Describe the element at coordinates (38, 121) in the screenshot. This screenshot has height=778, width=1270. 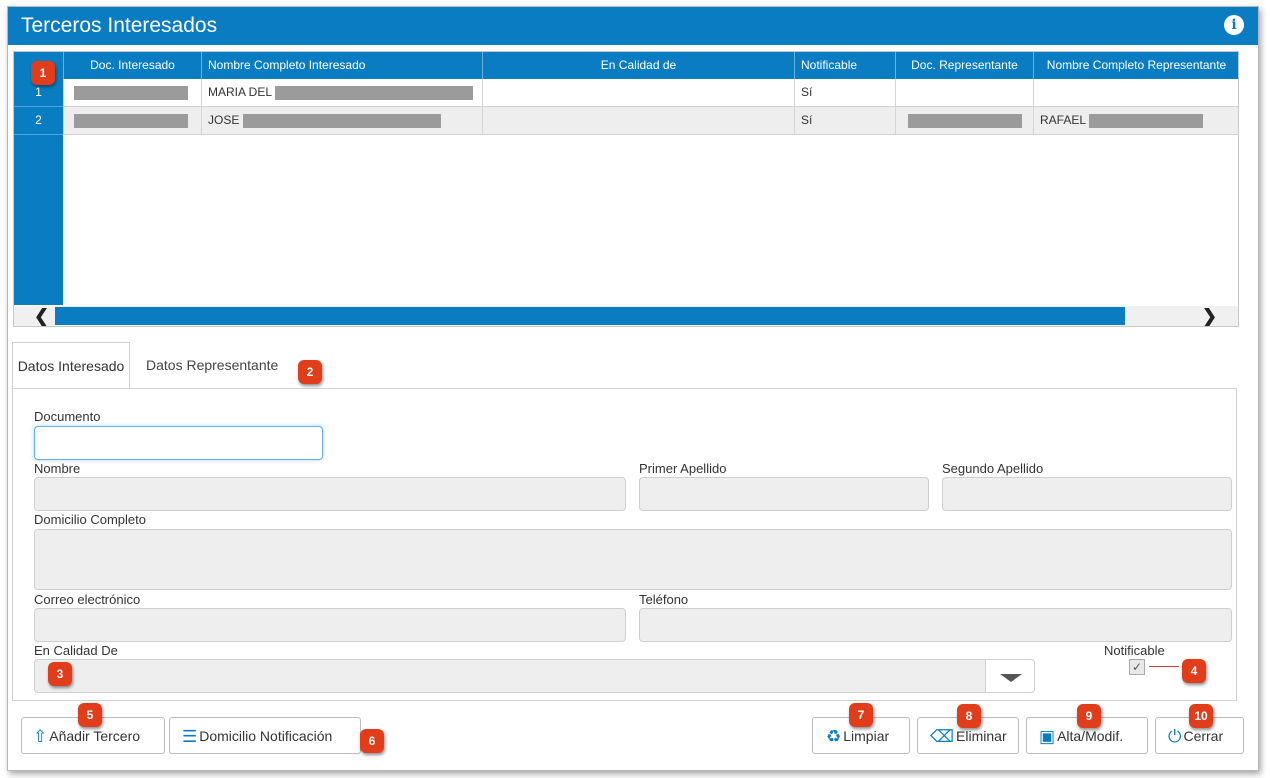
I see `row-number: 2` at that location.